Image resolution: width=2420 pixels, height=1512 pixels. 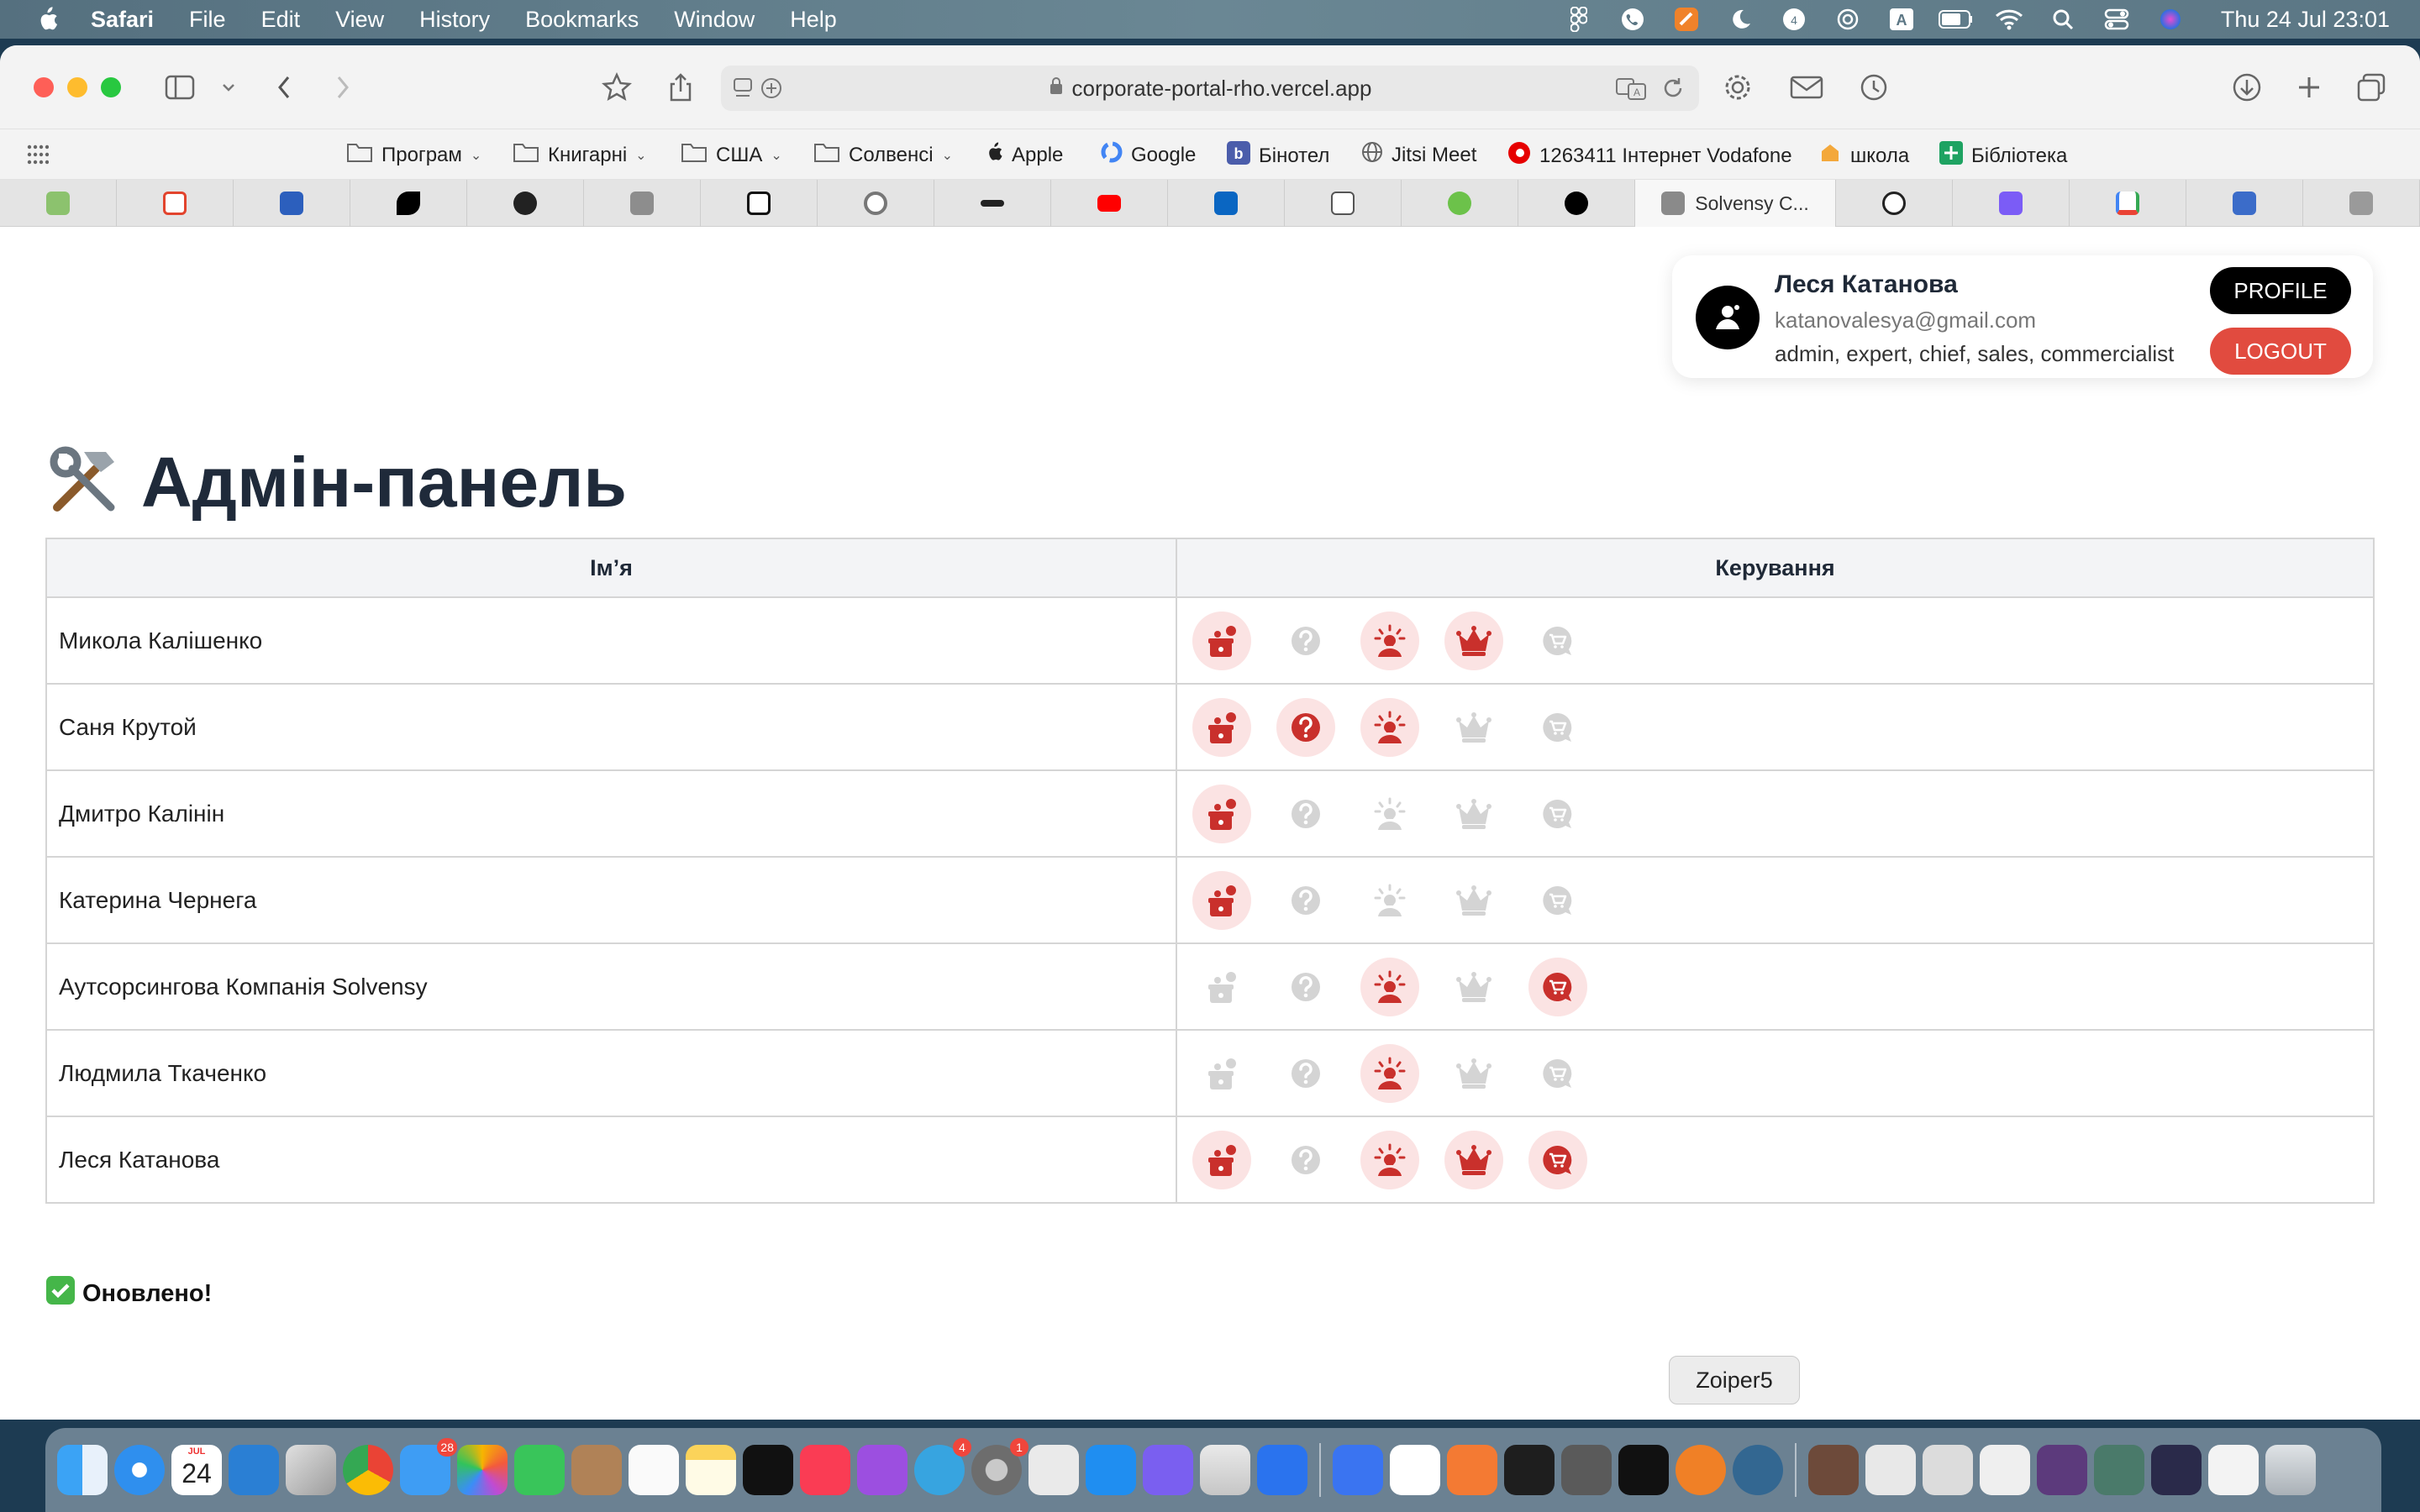 I want to click on figma-icon, so click(x=1529, y=1470).